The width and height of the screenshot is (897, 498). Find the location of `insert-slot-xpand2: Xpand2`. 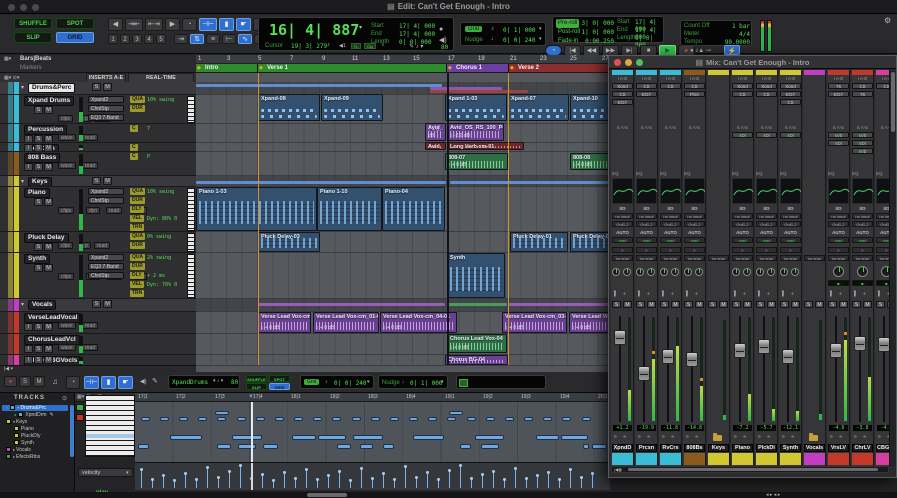

insert-slot-xpand2: Xpand2 is located at coordinates (106, 99).